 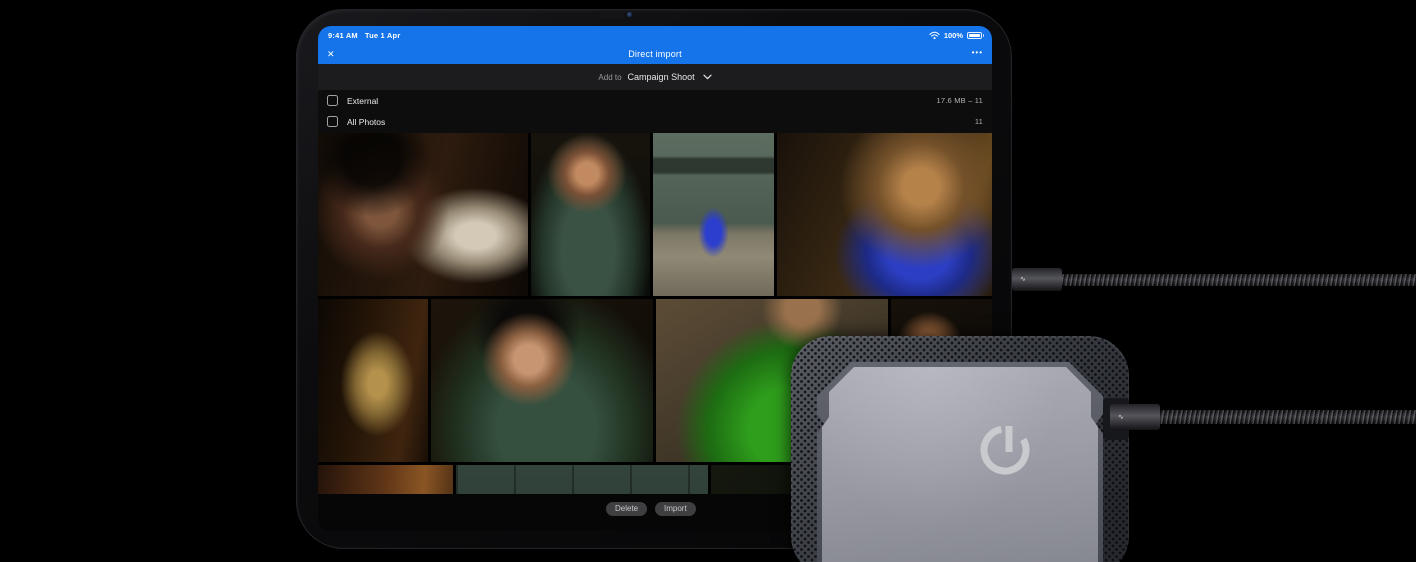 What do you see at coordinates (975, 35) in the screenshot?
I see `battery-icon` at bounding box center [975, 35].